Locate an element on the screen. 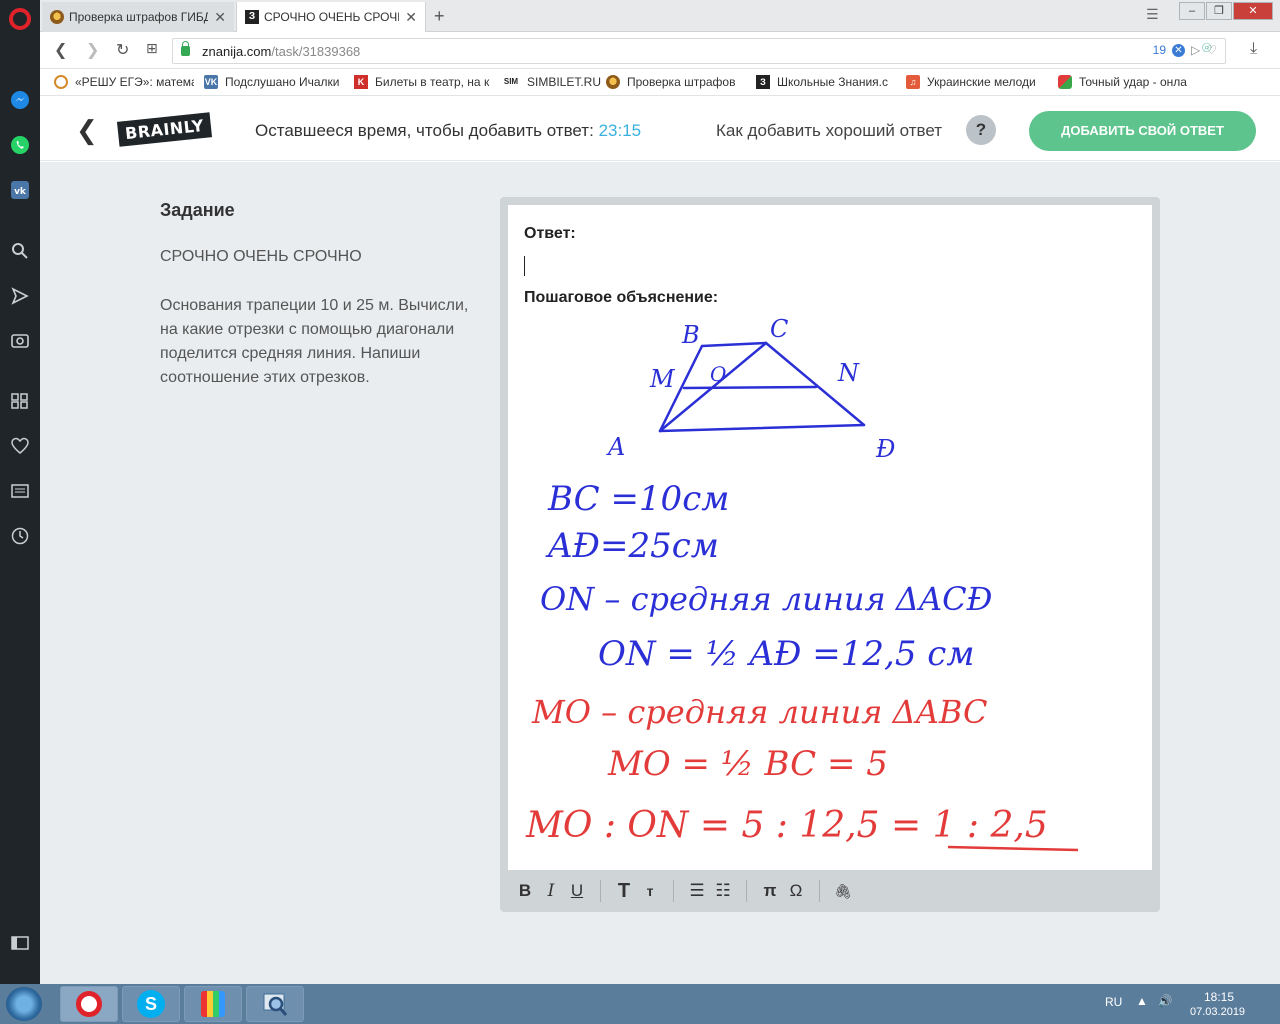 This screenshot has height=1024, width=1280. bookmark-tochny-udar: Точный удар - онла is located at coordinates (1128, 82).